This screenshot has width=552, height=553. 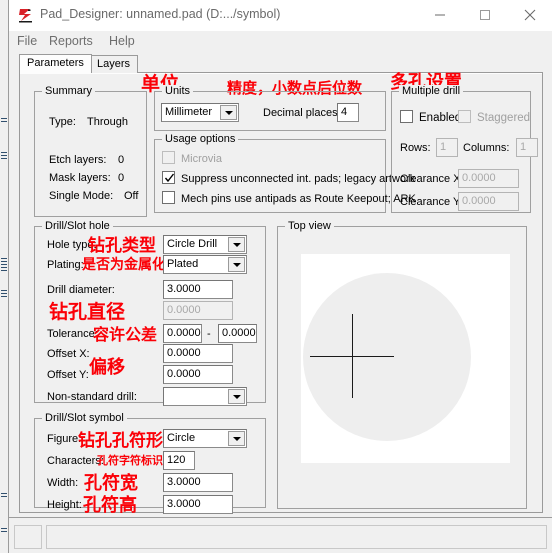 What do you see at coordinates (130, 460) in the screenshot?
I see `annotation-characters: 孔符字符标识` at bounding box center [130, 460].